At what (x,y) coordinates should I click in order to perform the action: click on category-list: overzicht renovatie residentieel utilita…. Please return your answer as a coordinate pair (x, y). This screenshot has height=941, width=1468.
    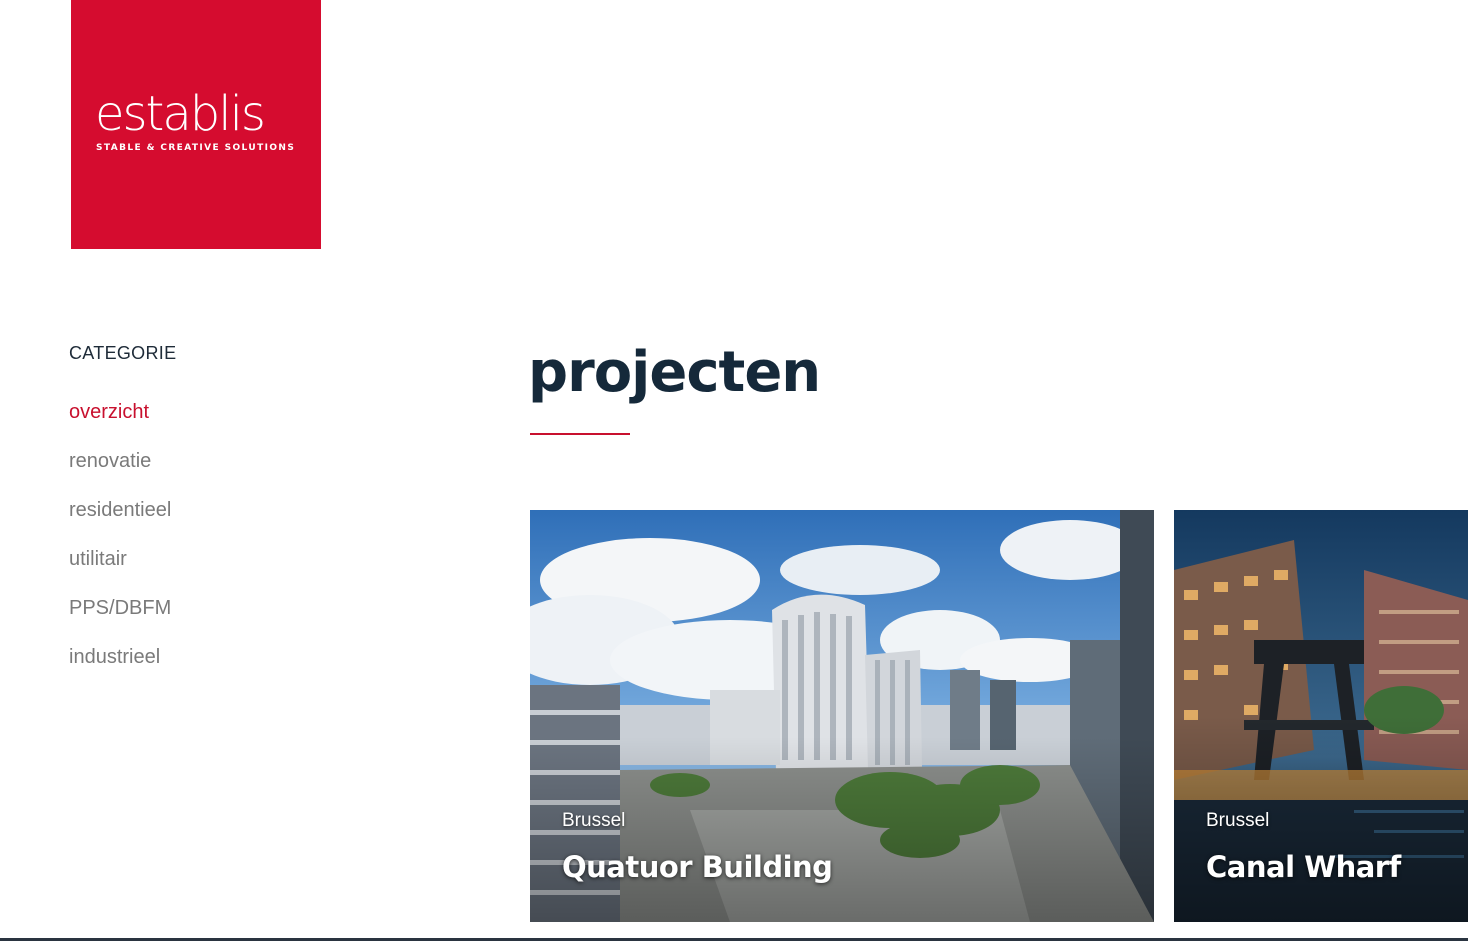
    Looking at the image, I should click on (219, 547).